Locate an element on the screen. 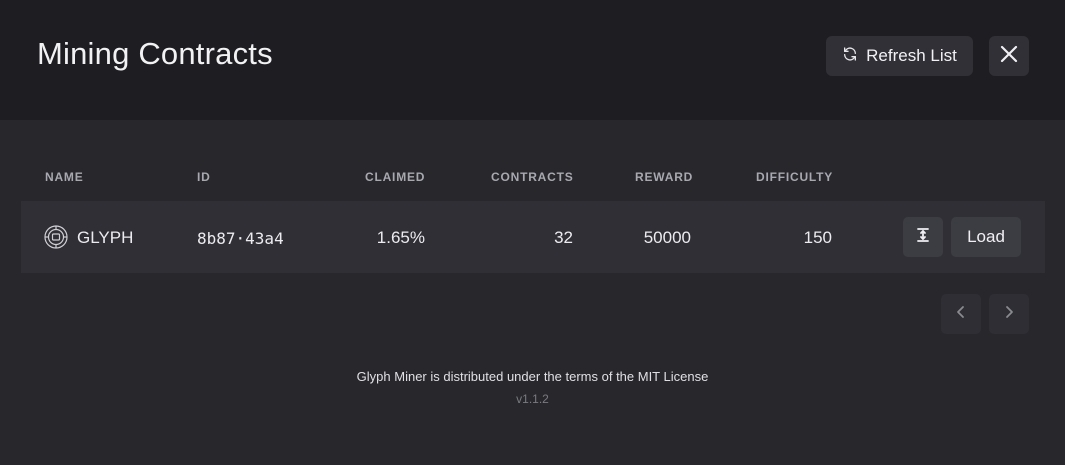 This screenshot has width=1065, height=465. column-header-name: NAME is located at coordinates (64, 177).